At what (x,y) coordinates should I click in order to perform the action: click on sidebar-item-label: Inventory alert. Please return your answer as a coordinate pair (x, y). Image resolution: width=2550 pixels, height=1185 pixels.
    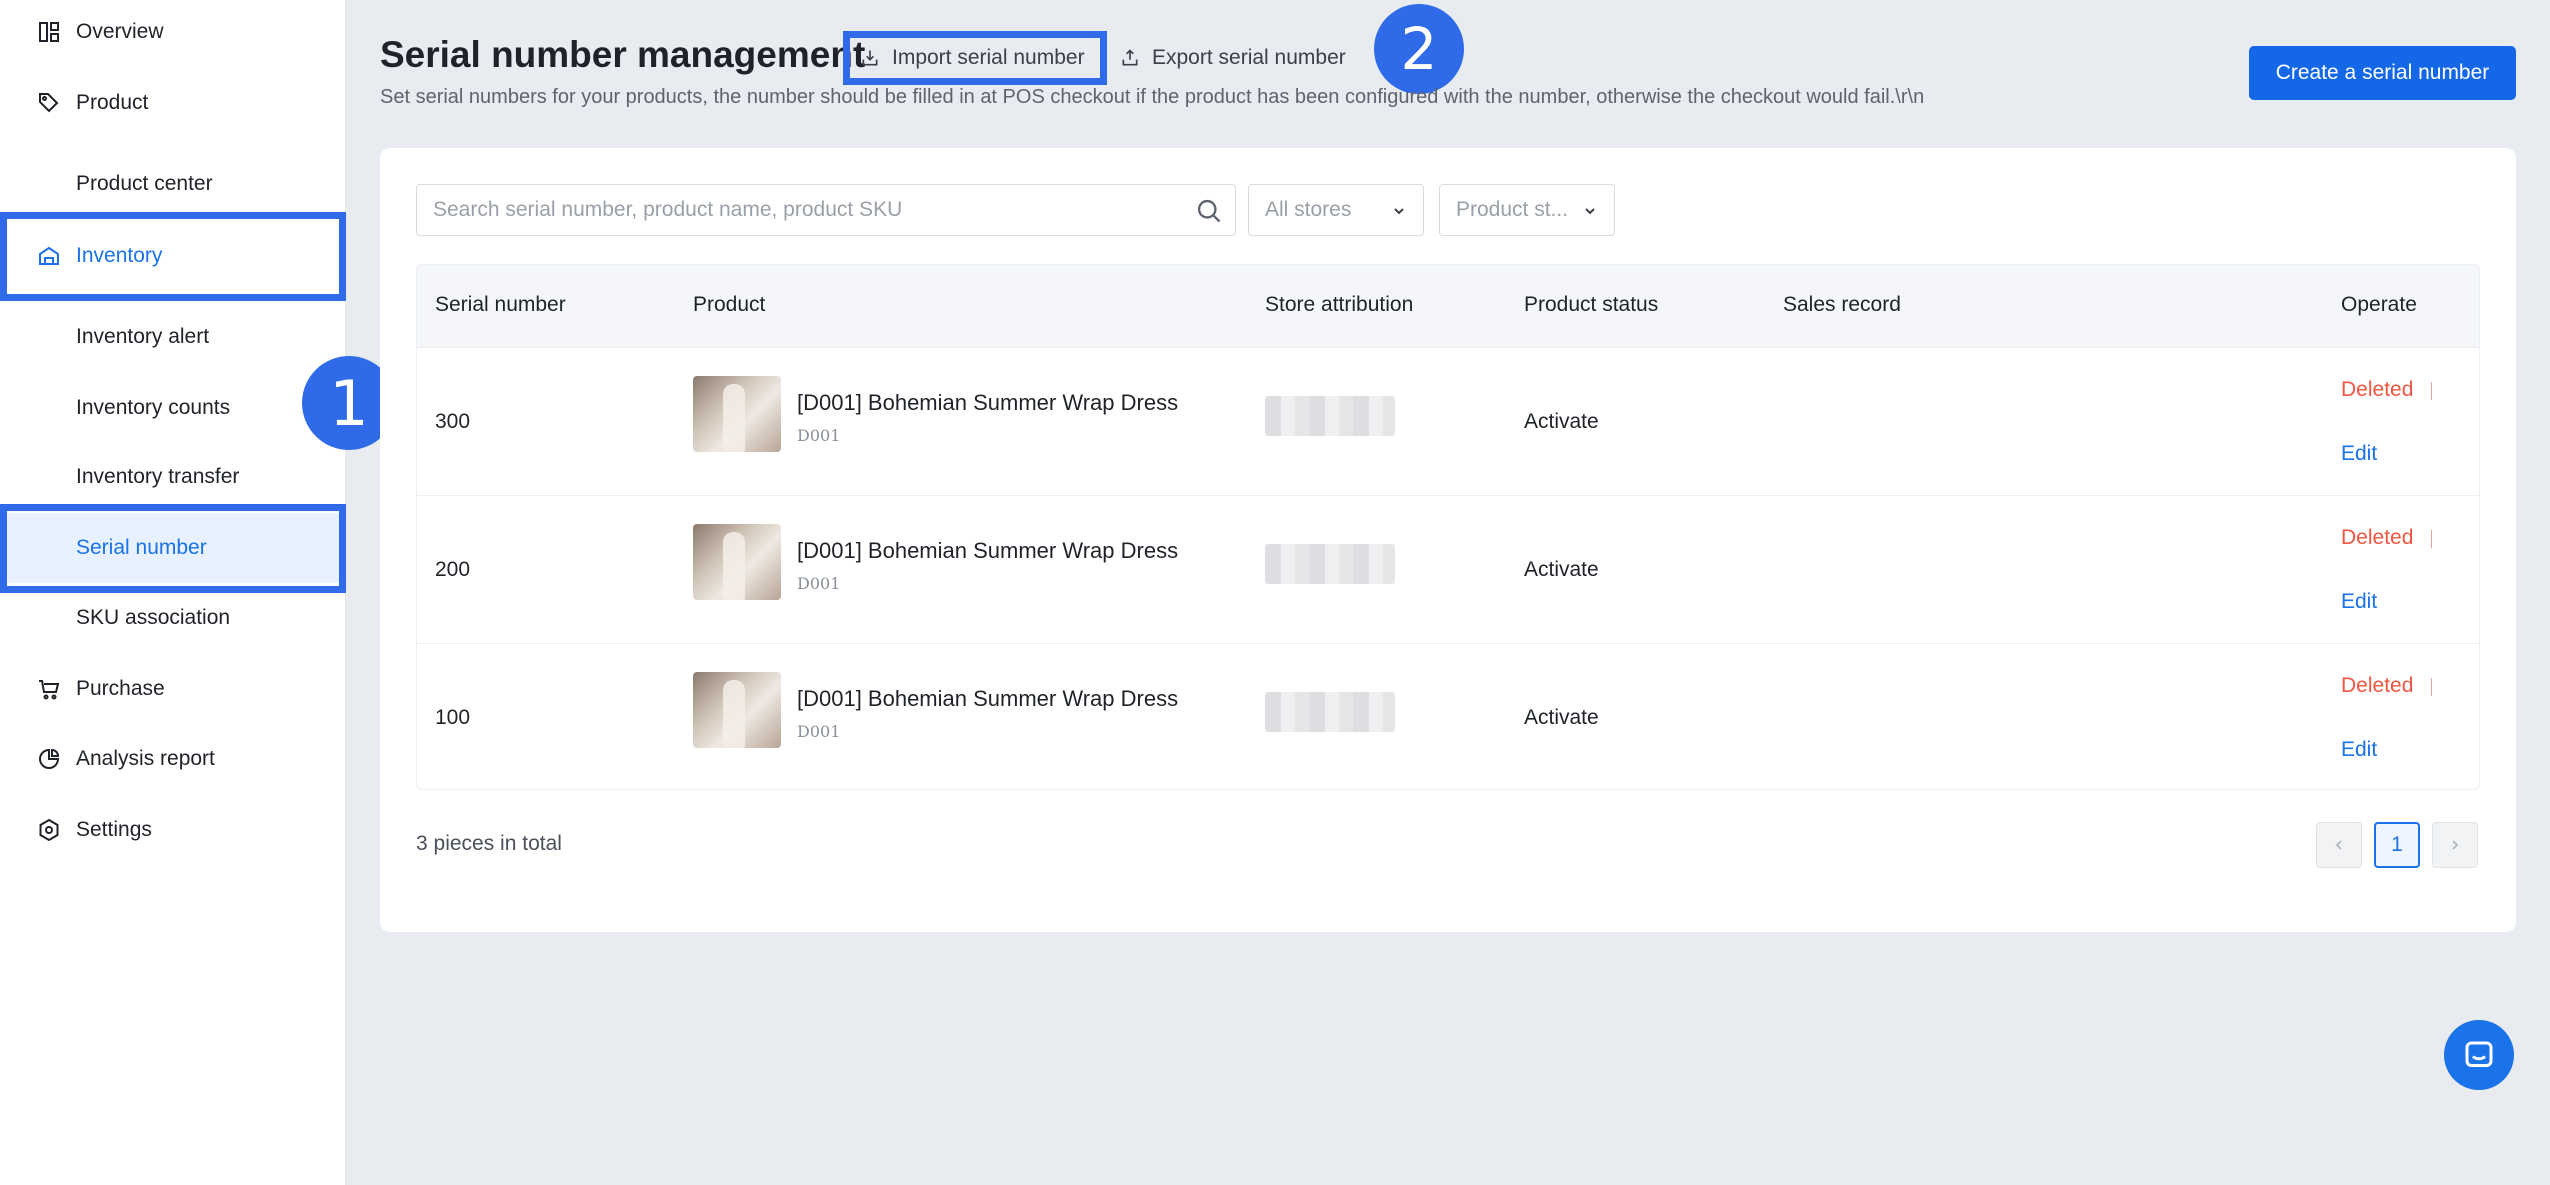
    Looking at the image, I should click on (143, 336).